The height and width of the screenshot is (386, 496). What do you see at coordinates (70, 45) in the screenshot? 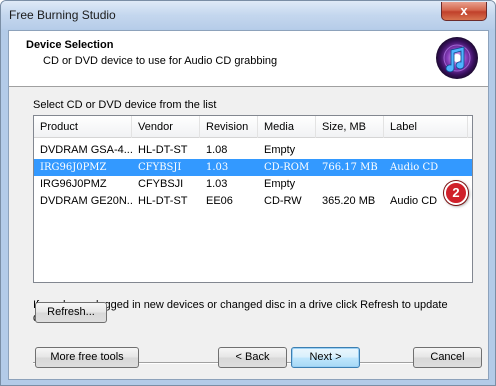
I see `page-title: Device Selection` at bounding box center [70, 45].